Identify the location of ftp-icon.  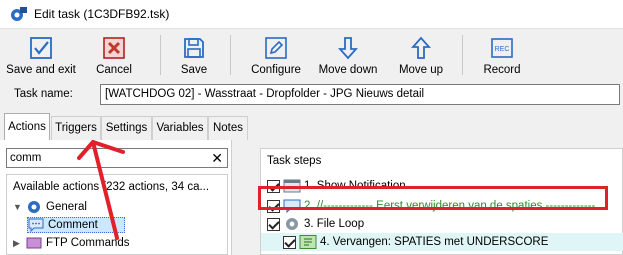
(34, 243).